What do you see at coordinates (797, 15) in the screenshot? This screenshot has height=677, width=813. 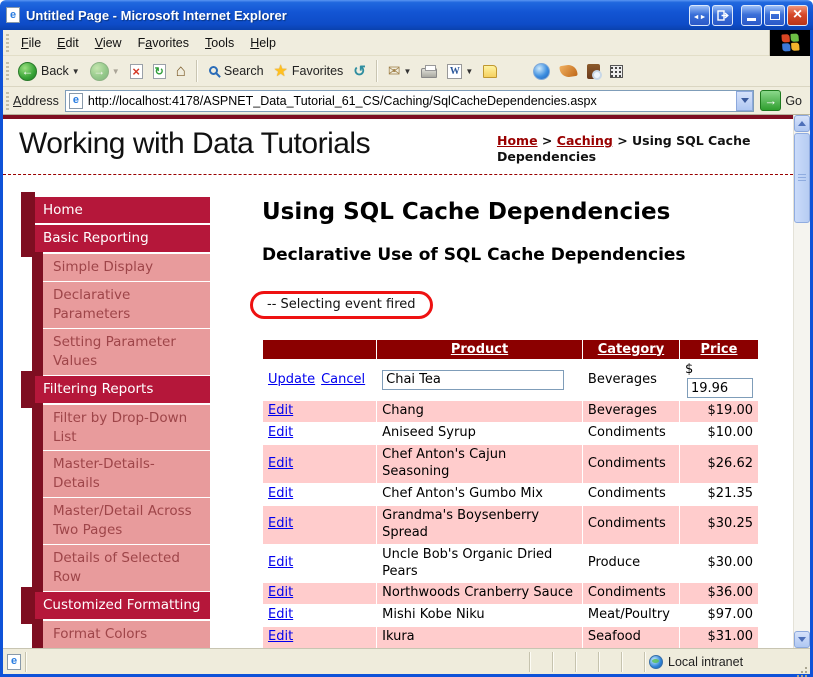 I see `close-button` at bounding box center [797, 15].